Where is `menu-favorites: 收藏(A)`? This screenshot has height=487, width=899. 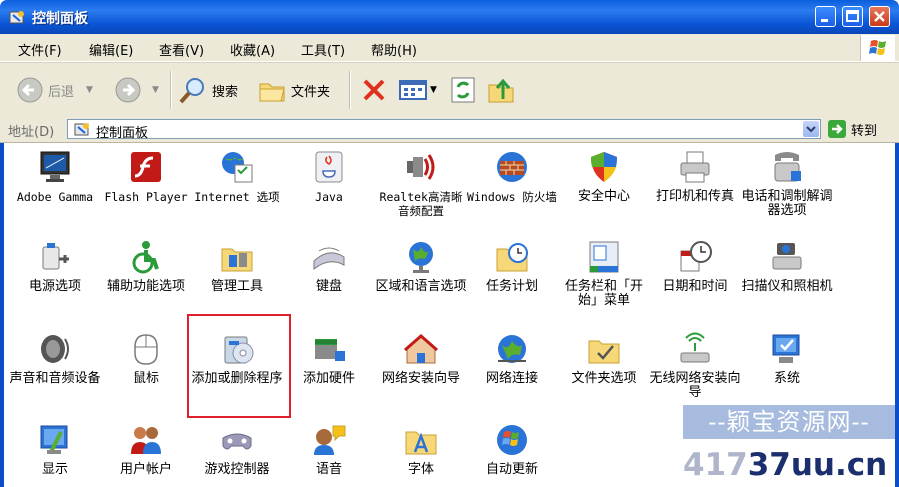
menu-favorites: 收藏(A) is located at coordinates (252, 49).